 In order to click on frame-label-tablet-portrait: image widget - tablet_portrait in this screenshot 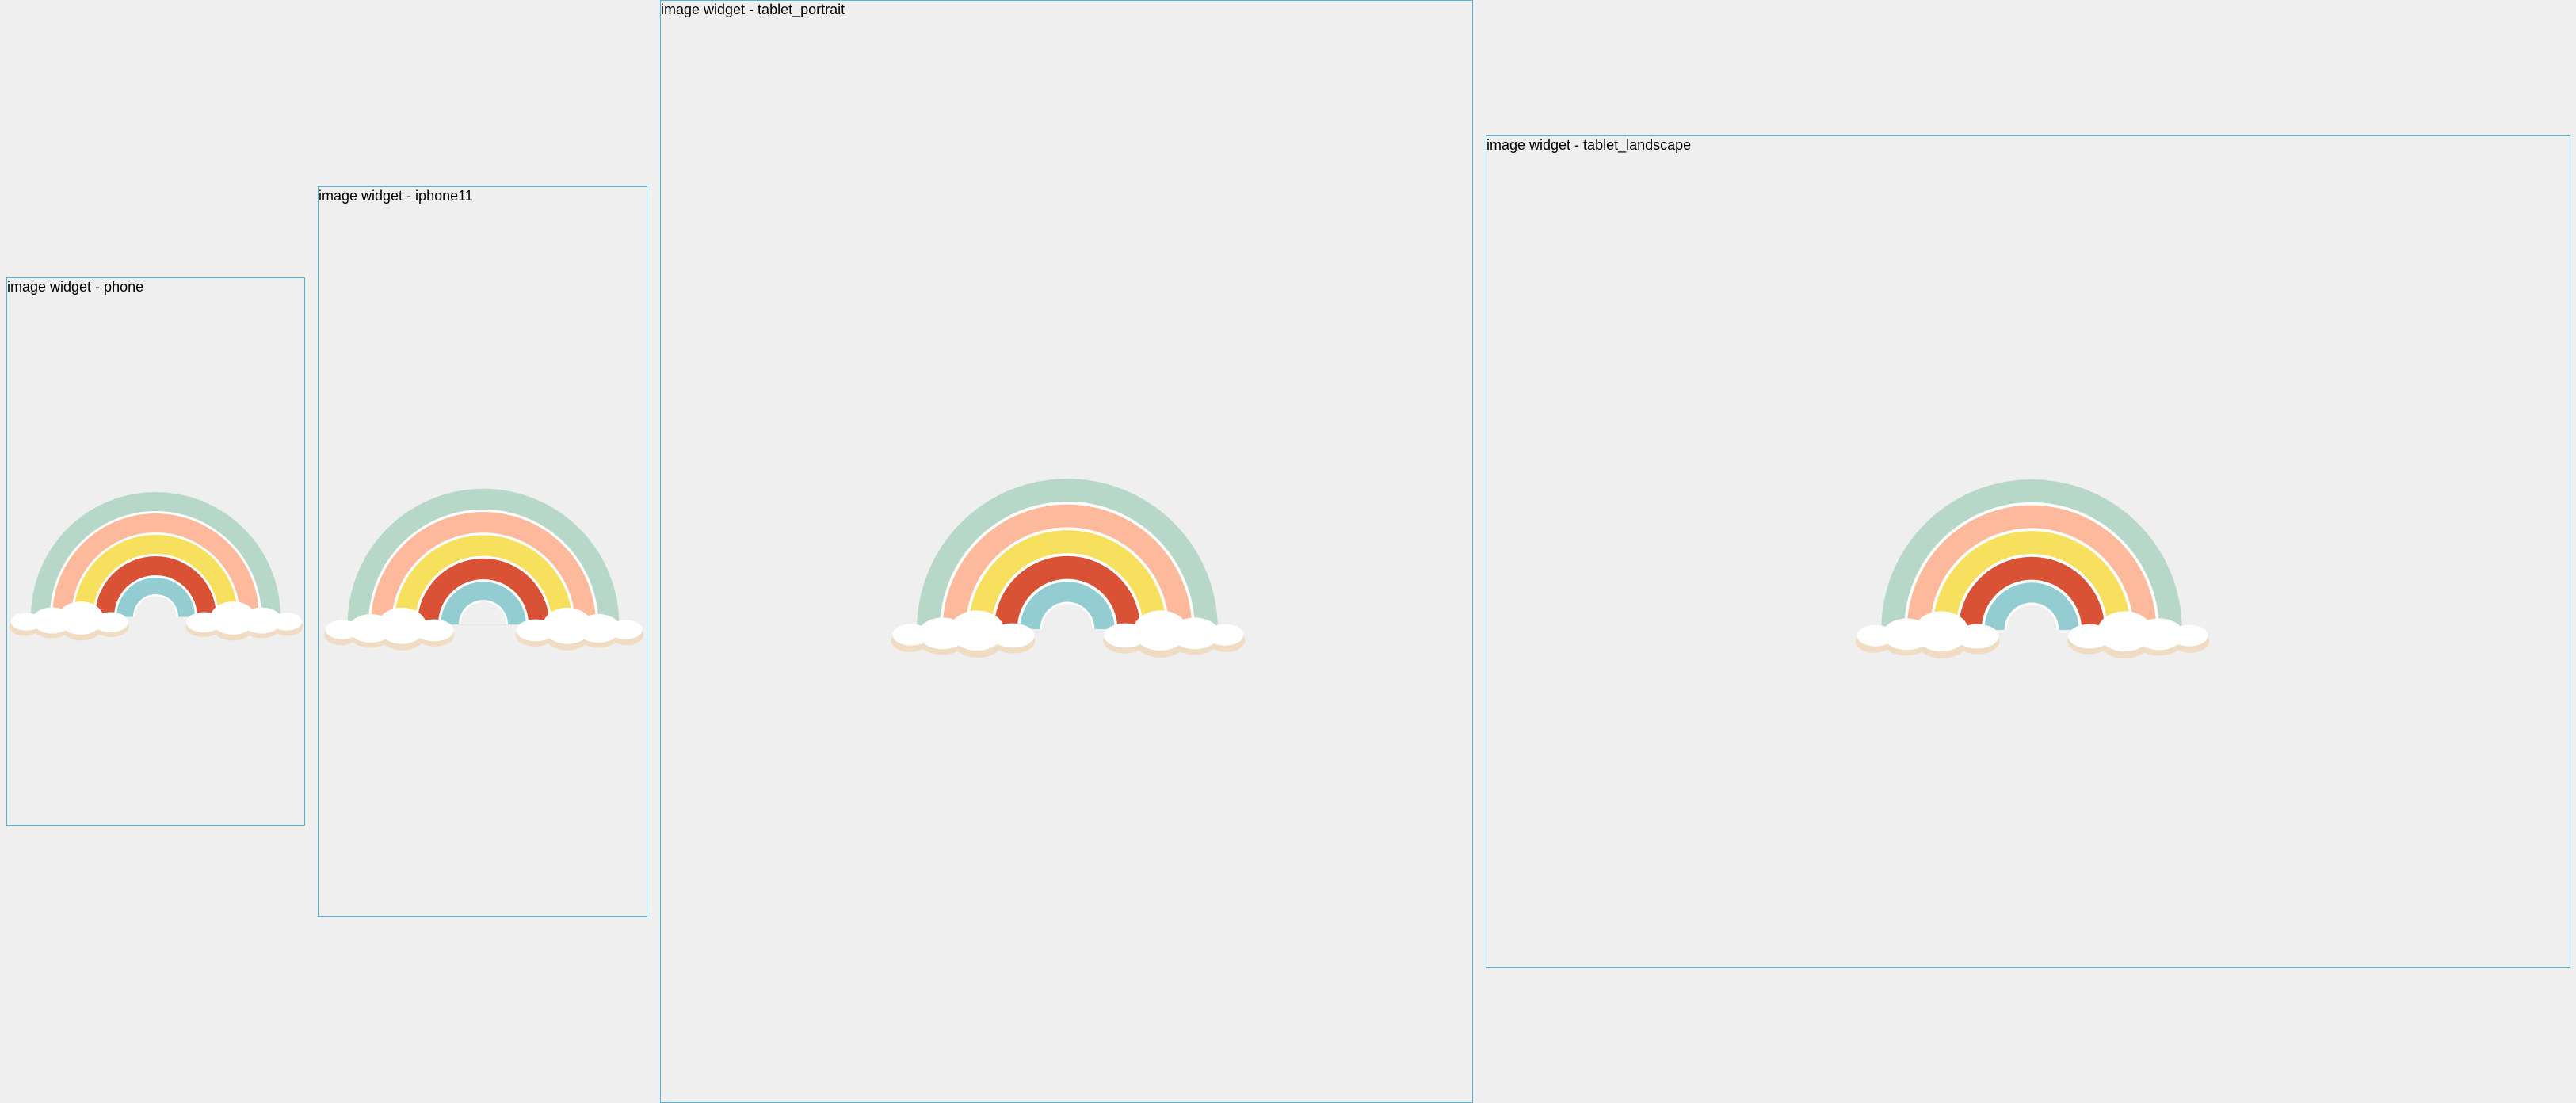, I will do `click(753, 9)`.